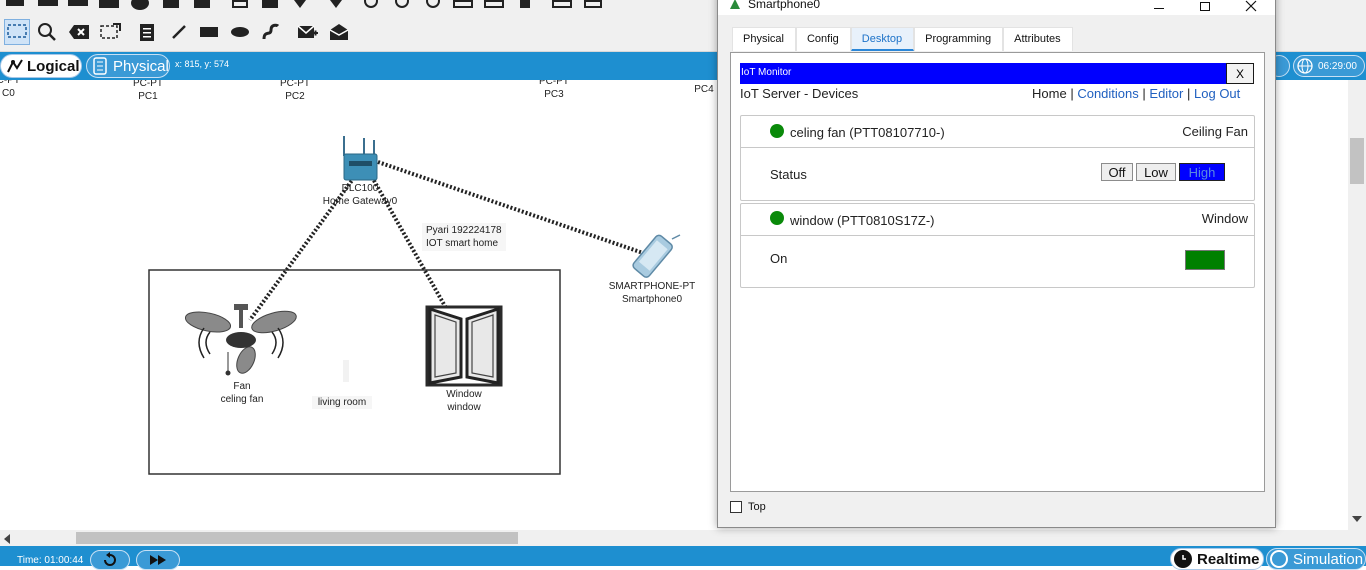  What do you see at coordinates (464, 346) in the screenshot?
I see `window-device` at bounding box center [464, 346].